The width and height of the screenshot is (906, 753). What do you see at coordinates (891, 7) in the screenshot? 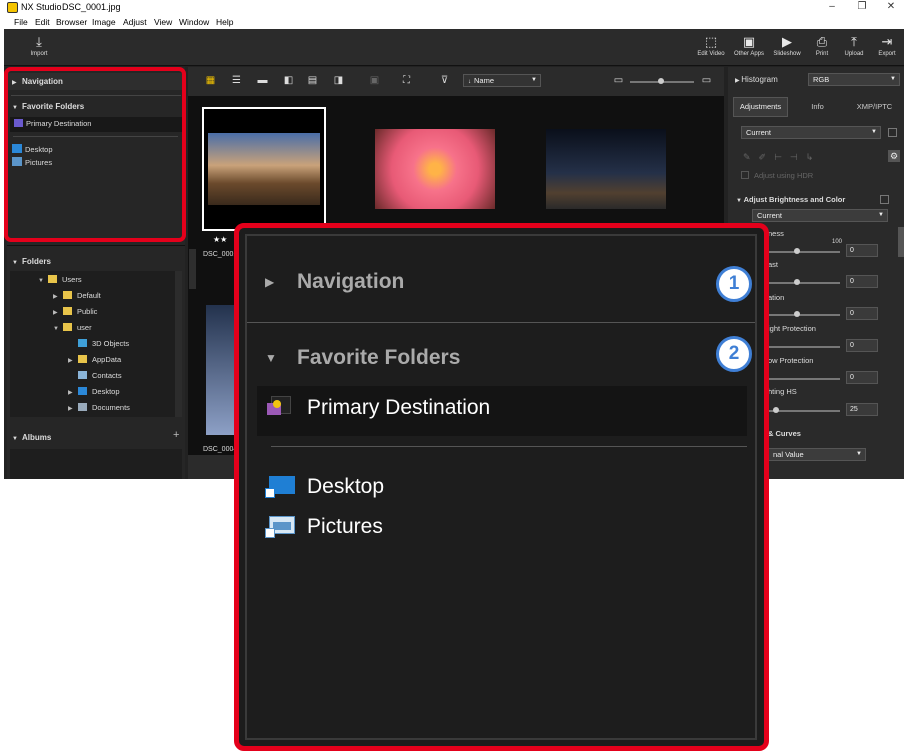
I see `close-icon: ✕` at bounding box center [891, 7].